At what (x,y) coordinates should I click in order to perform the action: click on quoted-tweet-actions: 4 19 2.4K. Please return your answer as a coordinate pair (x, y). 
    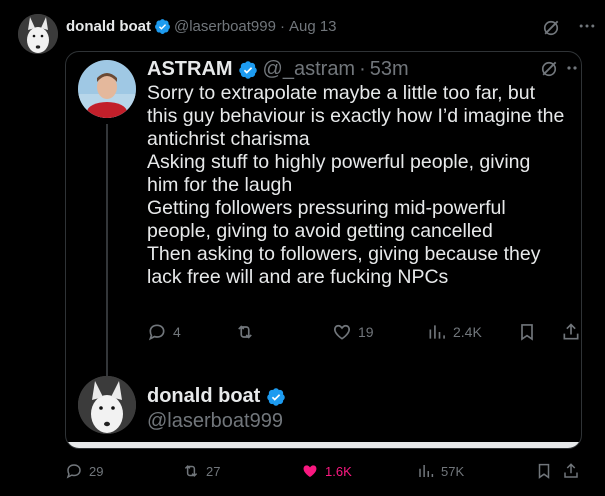
    Looking at the image, I should click on (364, 334).